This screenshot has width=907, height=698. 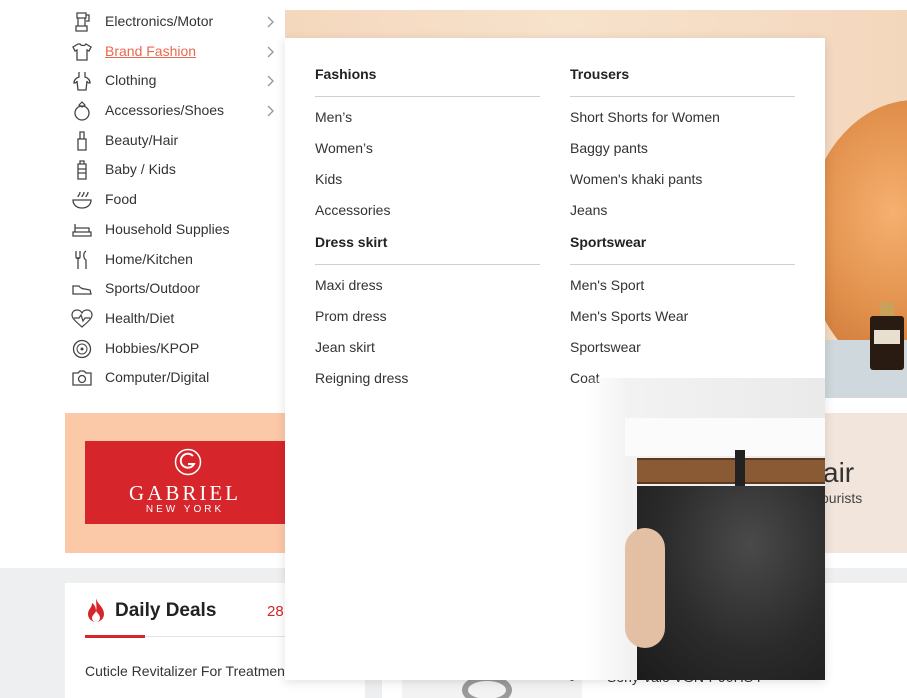 What do you see at coordinates (82, 319) in the screenshot?
I see `heartbeat-icon` at bounding box center [82, 319].